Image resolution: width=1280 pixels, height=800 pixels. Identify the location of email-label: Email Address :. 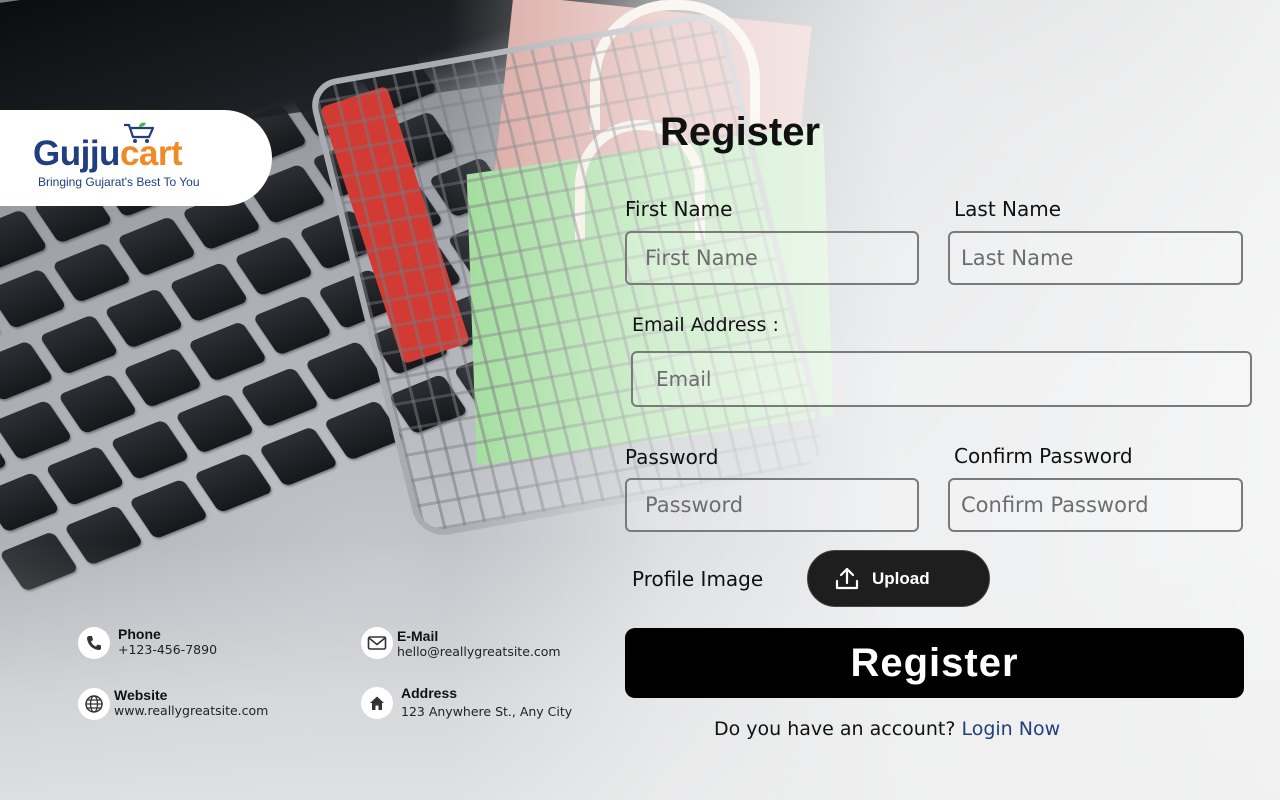
(705, 325).